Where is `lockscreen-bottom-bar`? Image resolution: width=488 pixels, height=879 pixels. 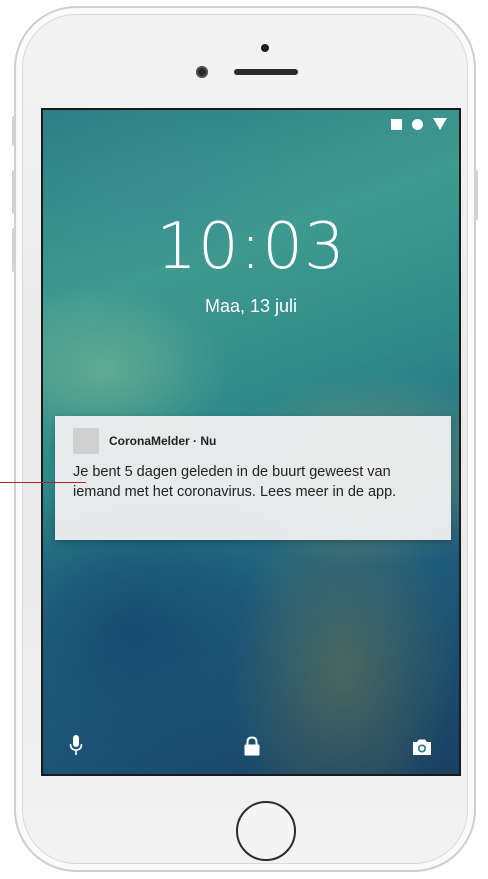
lockscreen-bottom-bar is located at coordinates (251, 745).